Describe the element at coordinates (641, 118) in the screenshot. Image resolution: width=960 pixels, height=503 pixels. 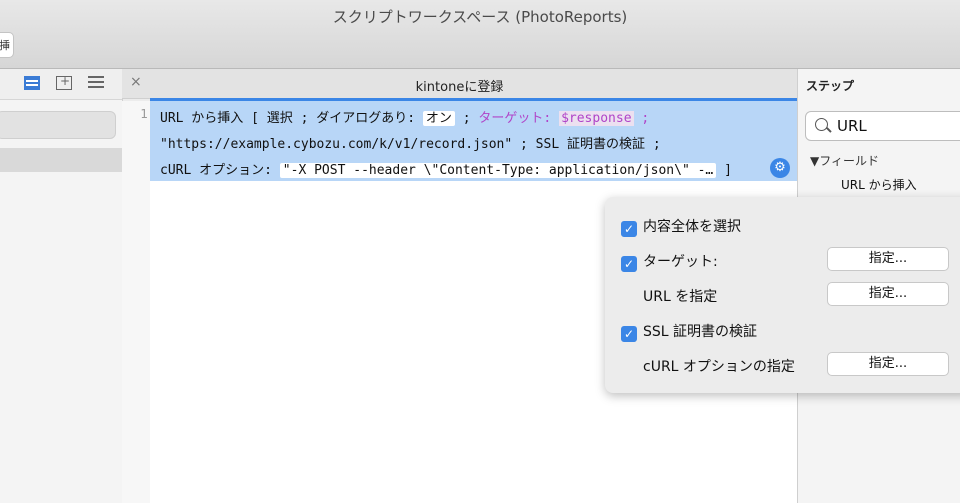
I see `line-end: ;` at that location.